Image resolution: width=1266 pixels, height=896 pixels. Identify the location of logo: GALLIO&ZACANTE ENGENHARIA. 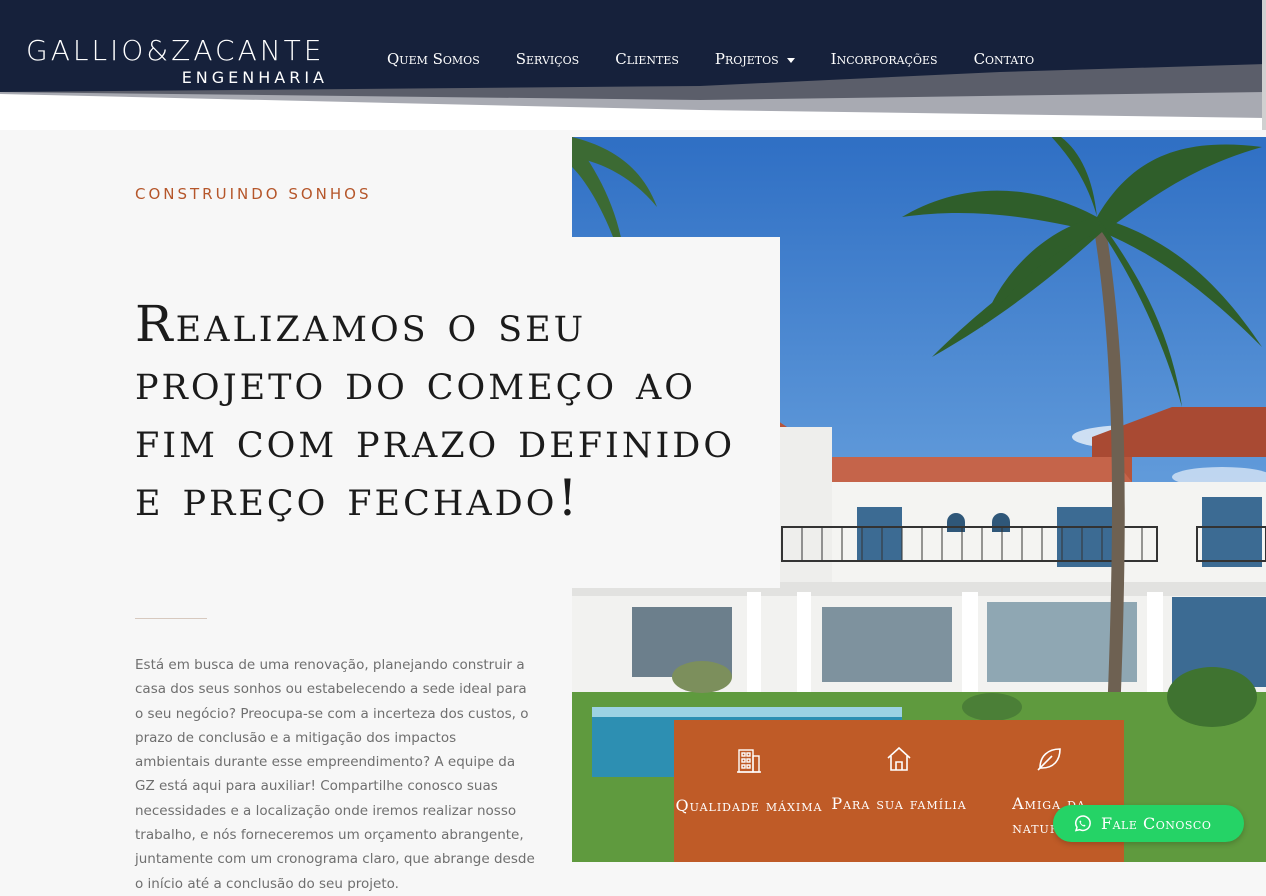
(181, 61).